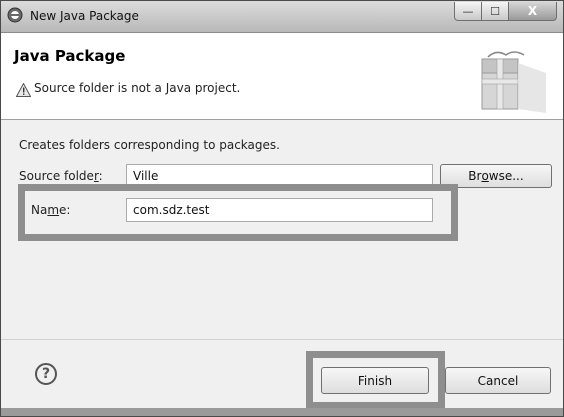  Describe the element at coordinates (84, 16) in the screenshot. I see `window-title: New Java Package` at that location.